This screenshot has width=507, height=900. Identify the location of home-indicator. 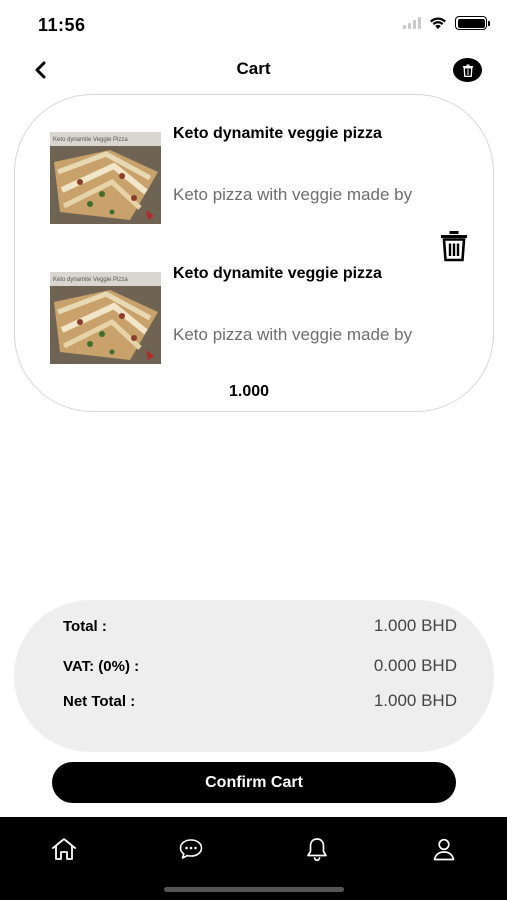
(254, 889).